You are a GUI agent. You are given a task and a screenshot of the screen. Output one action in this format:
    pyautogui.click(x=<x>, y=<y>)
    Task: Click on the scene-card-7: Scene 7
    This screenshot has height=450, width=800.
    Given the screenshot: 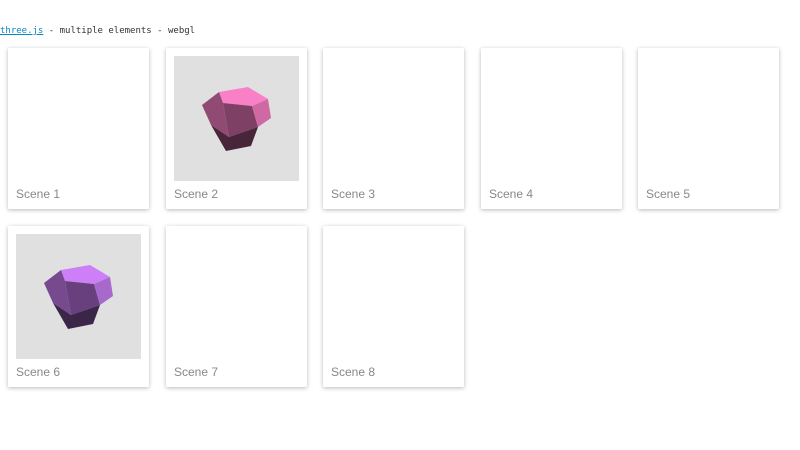 What is the action you would take?
    pyautogui.click(x=236, y=306)
    